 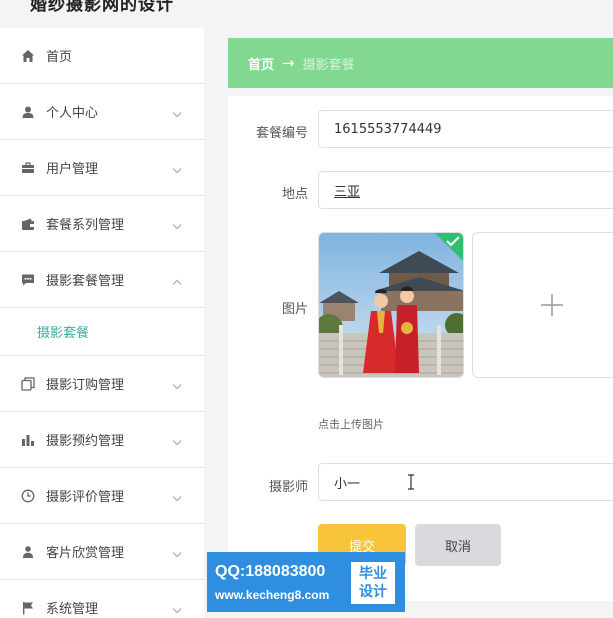 What do you see at coordinates (28, 112) in the screenshot?
I see `user-icon` at bounding box center [28, 112].